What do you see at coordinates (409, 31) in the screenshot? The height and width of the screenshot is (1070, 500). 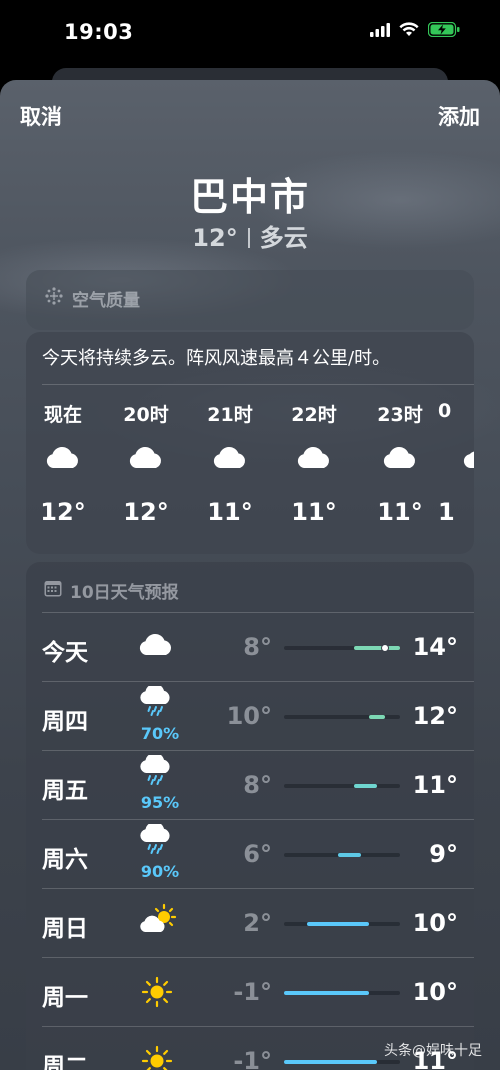 I see `wifi-icon` at bounding box center [409, 31].